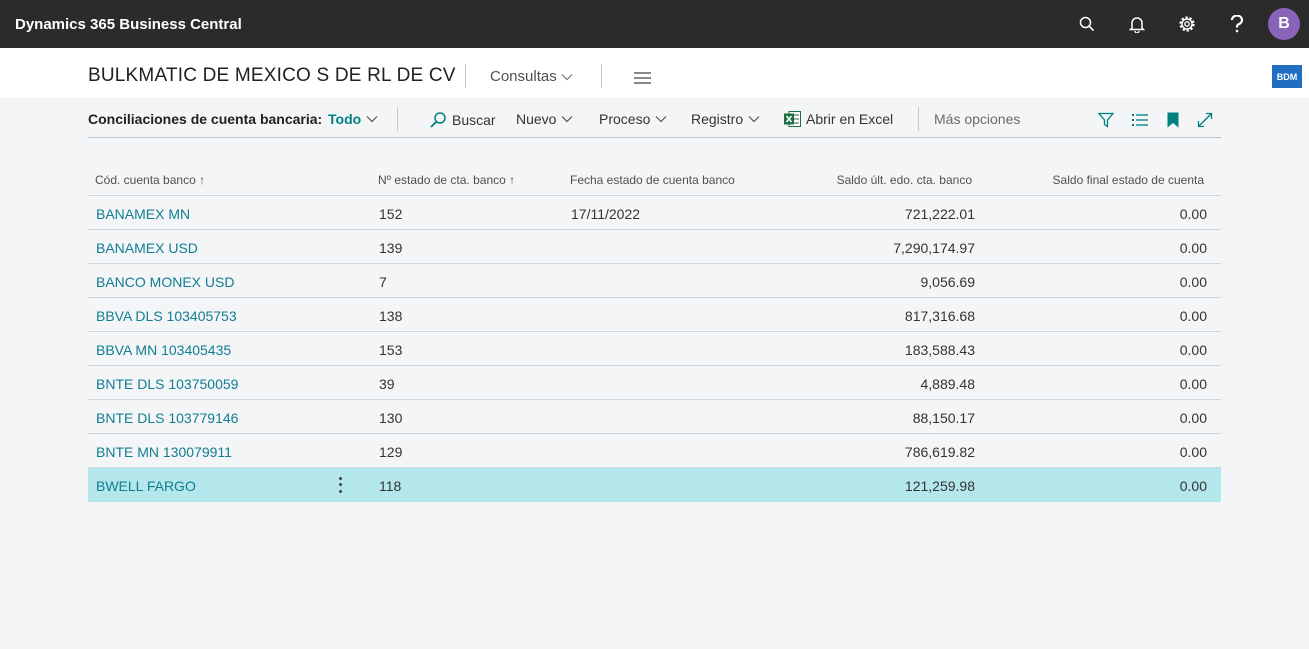 Image resolution: width=1309 pixels, height=649 pixels. Describe the element at coordinates (391, 214) in the screenshot. I see `statement-no: 152` at that location.